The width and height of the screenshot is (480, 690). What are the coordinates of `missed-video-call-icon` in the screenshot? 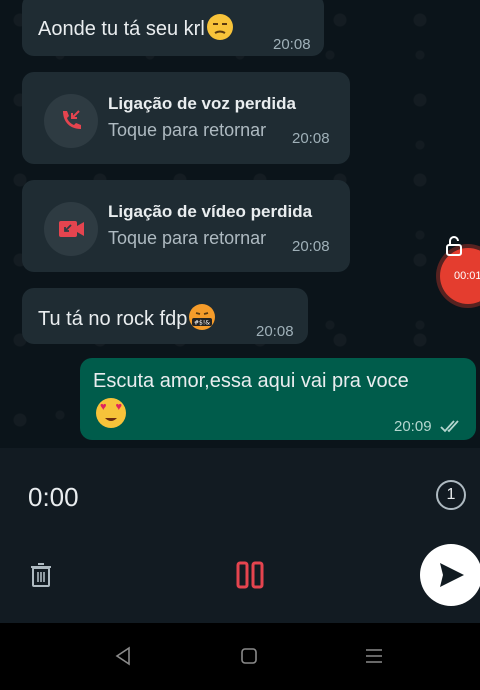 It's located at (71, 229).